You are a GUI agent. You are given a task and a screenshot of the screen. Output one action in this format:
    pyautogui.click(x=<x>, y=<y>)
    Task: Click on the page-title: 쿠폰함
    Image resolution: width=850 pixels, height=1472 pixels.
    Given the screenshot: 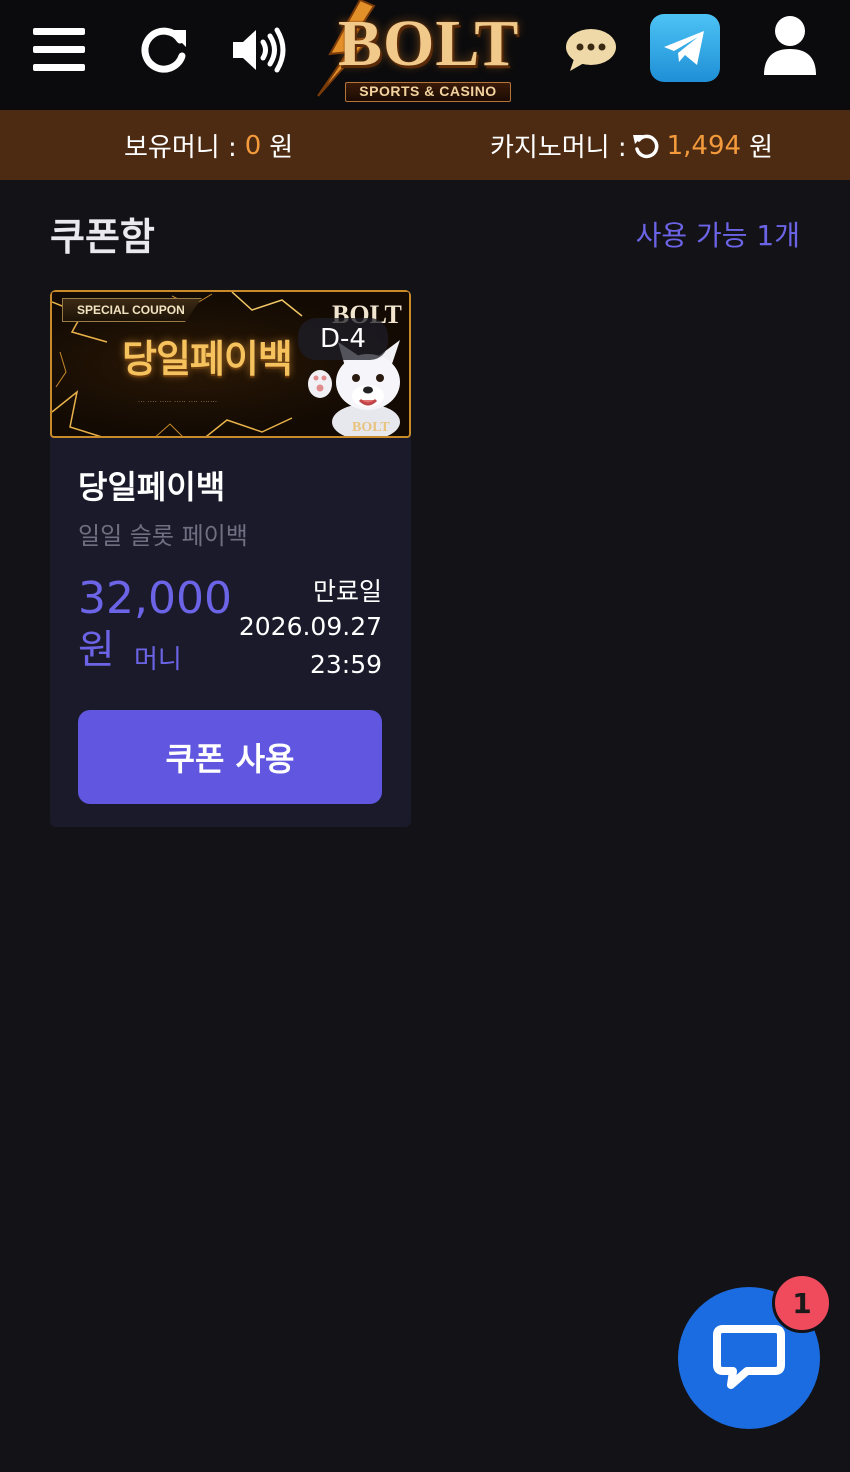 What is the action you would take?
    pyautogui.click(x=102, y=237)
    